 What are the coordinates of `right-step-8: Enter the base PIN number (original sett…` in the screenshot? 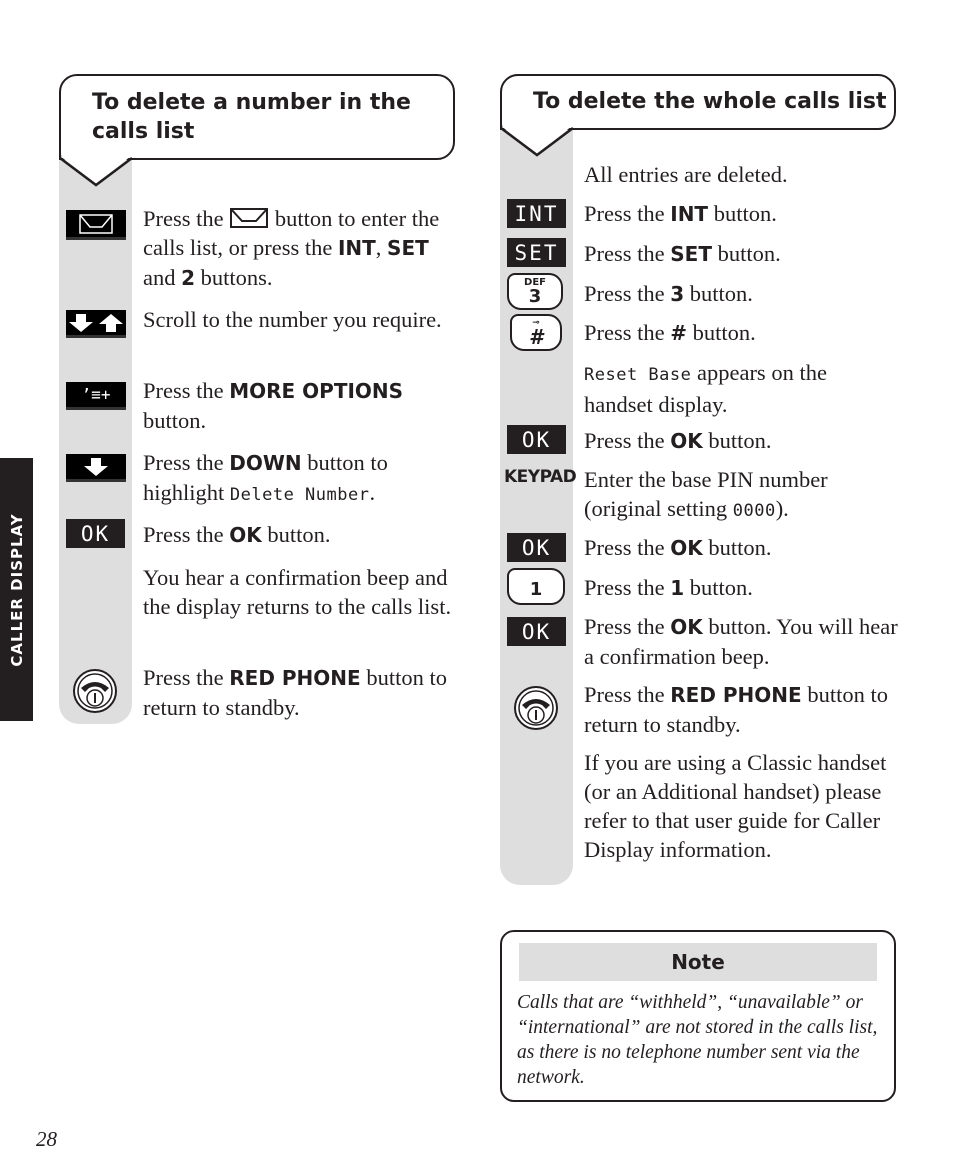 It's located at (741, 495).